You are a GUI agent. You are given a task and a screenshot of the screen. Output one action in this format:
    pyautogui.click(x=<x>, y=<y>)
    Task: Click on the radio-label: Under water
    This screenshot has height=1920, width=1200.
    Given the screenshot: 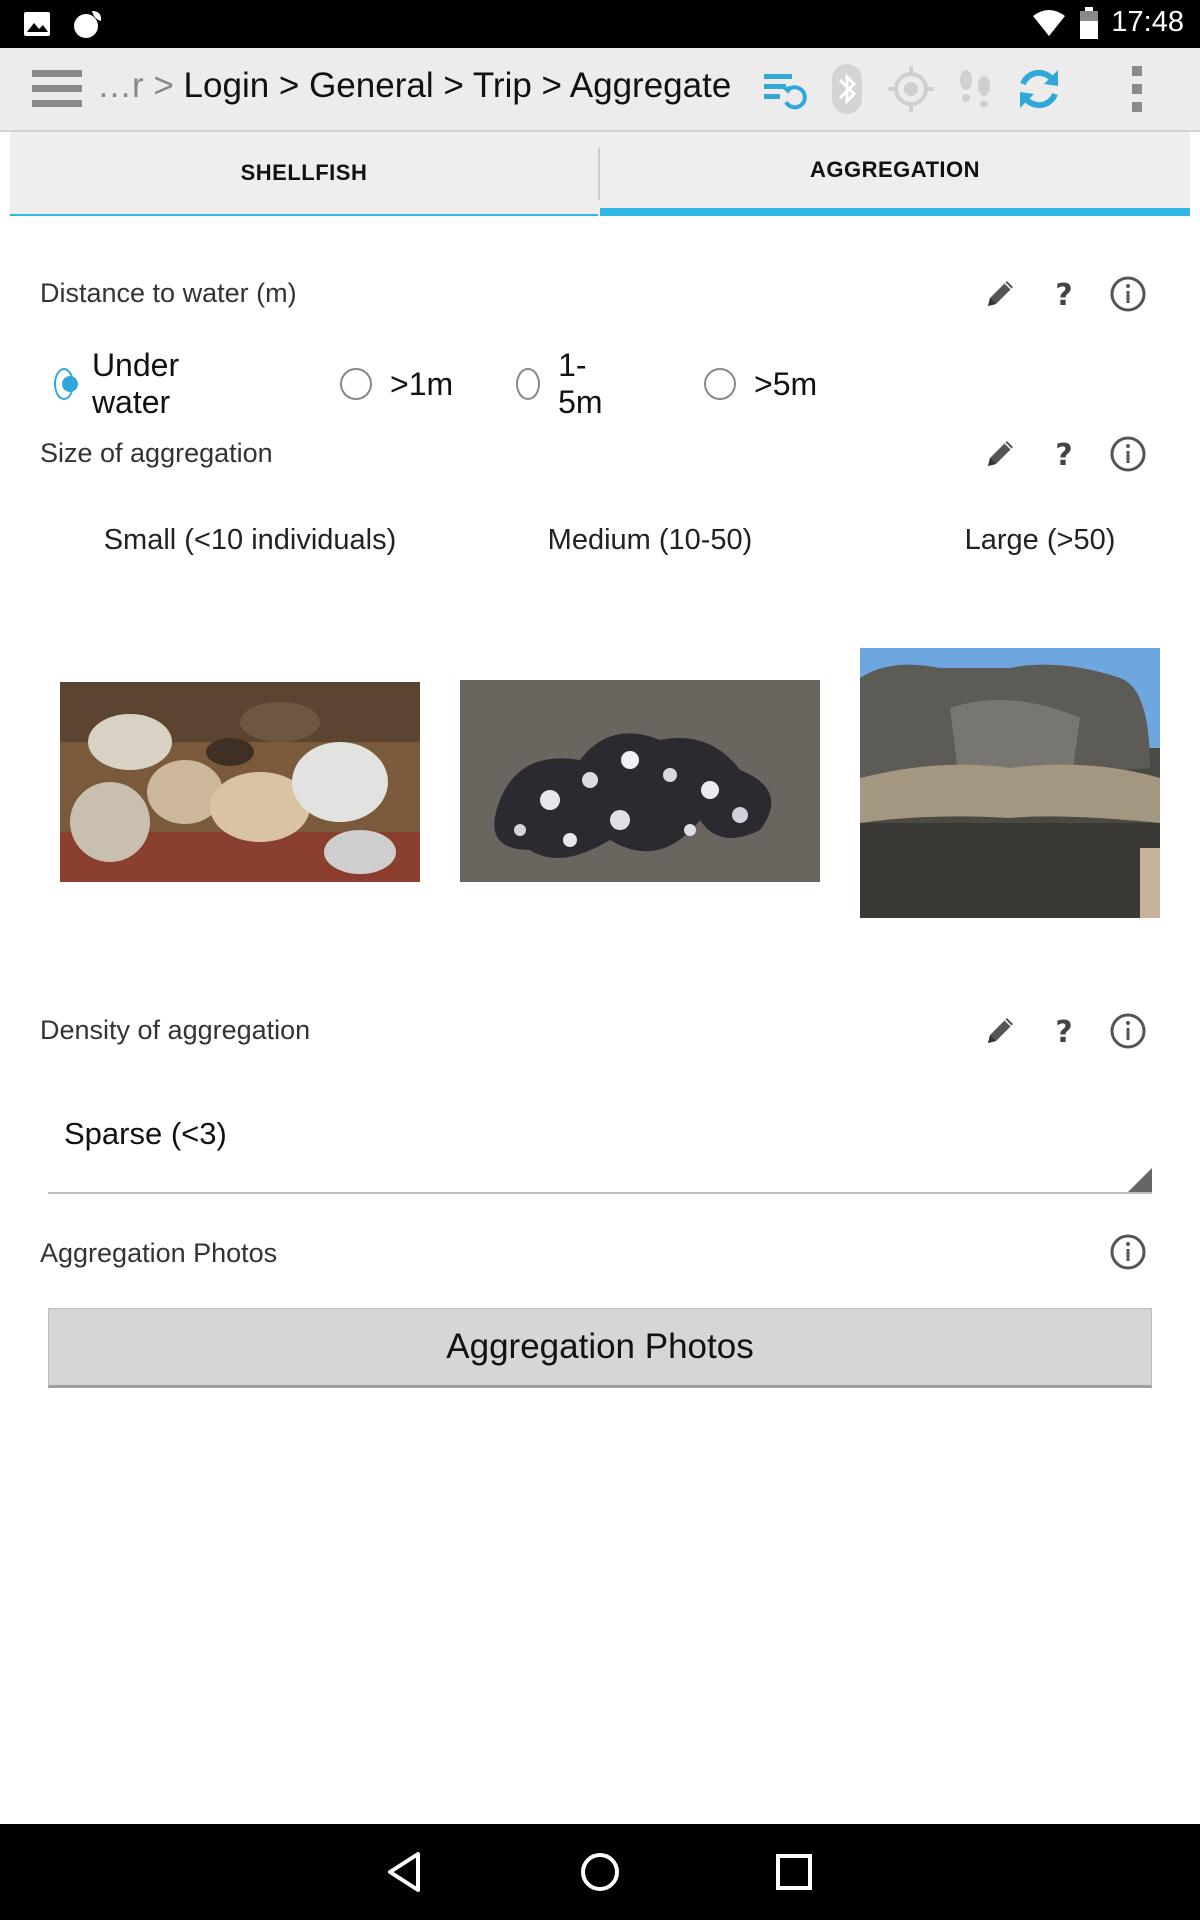 What is the action you would take?
    pyautogui.click(x=135, y=383)
    